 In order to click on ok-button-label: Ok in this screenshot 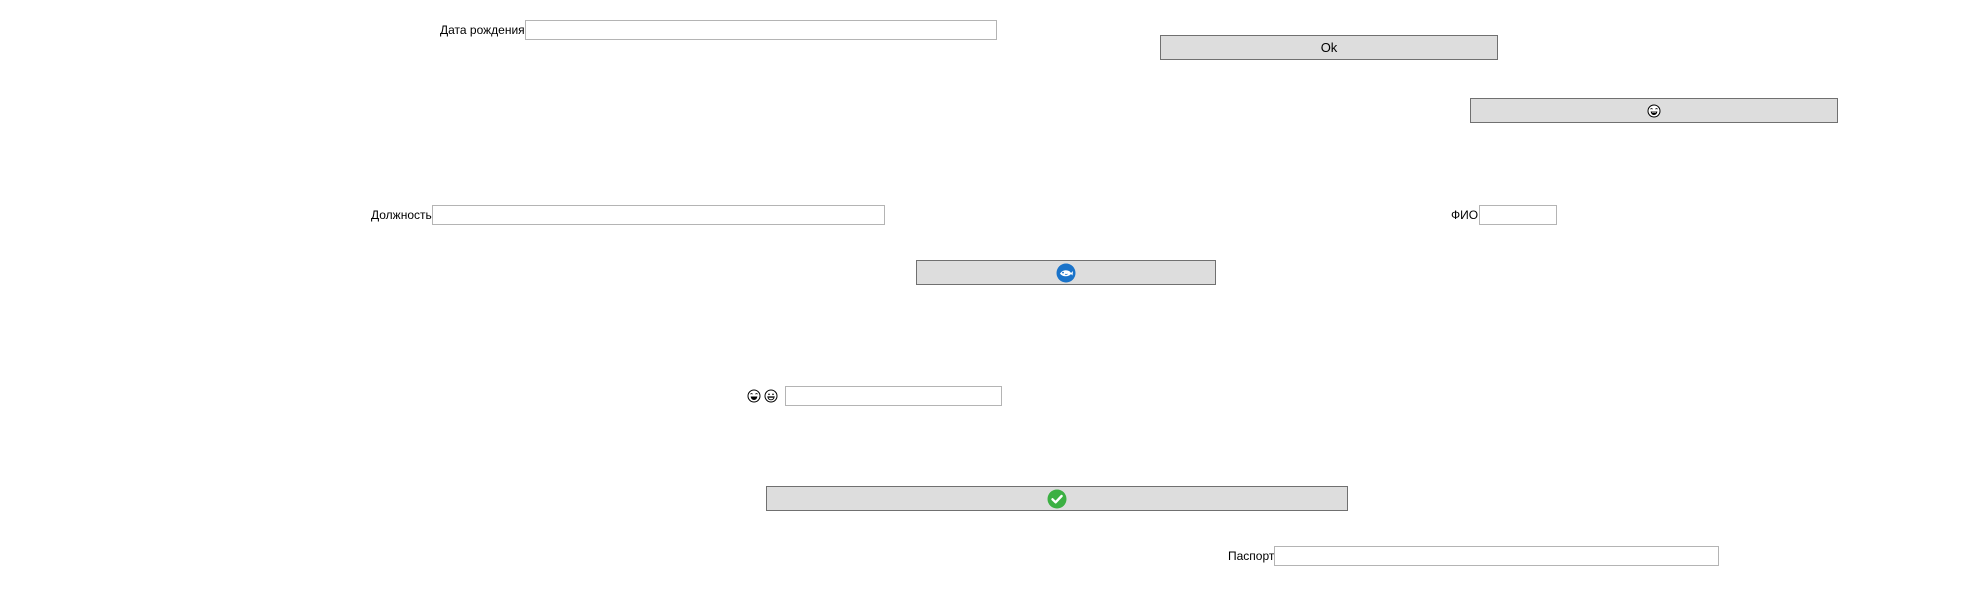, I will do `click(1329, 47)`.